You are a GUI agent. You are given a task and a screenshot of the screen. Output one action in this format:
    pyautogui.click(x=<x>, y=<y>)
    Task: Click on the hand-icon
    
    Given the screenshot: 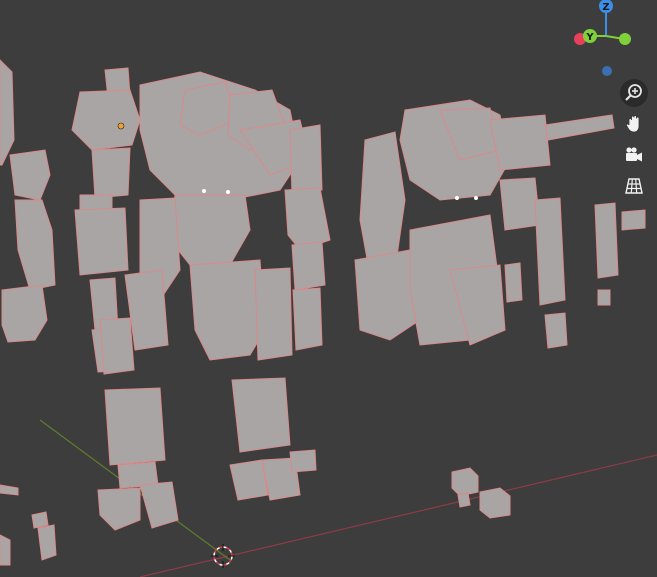 What is the action you would take?
    pyautogui.click(x=632, y=124)
    